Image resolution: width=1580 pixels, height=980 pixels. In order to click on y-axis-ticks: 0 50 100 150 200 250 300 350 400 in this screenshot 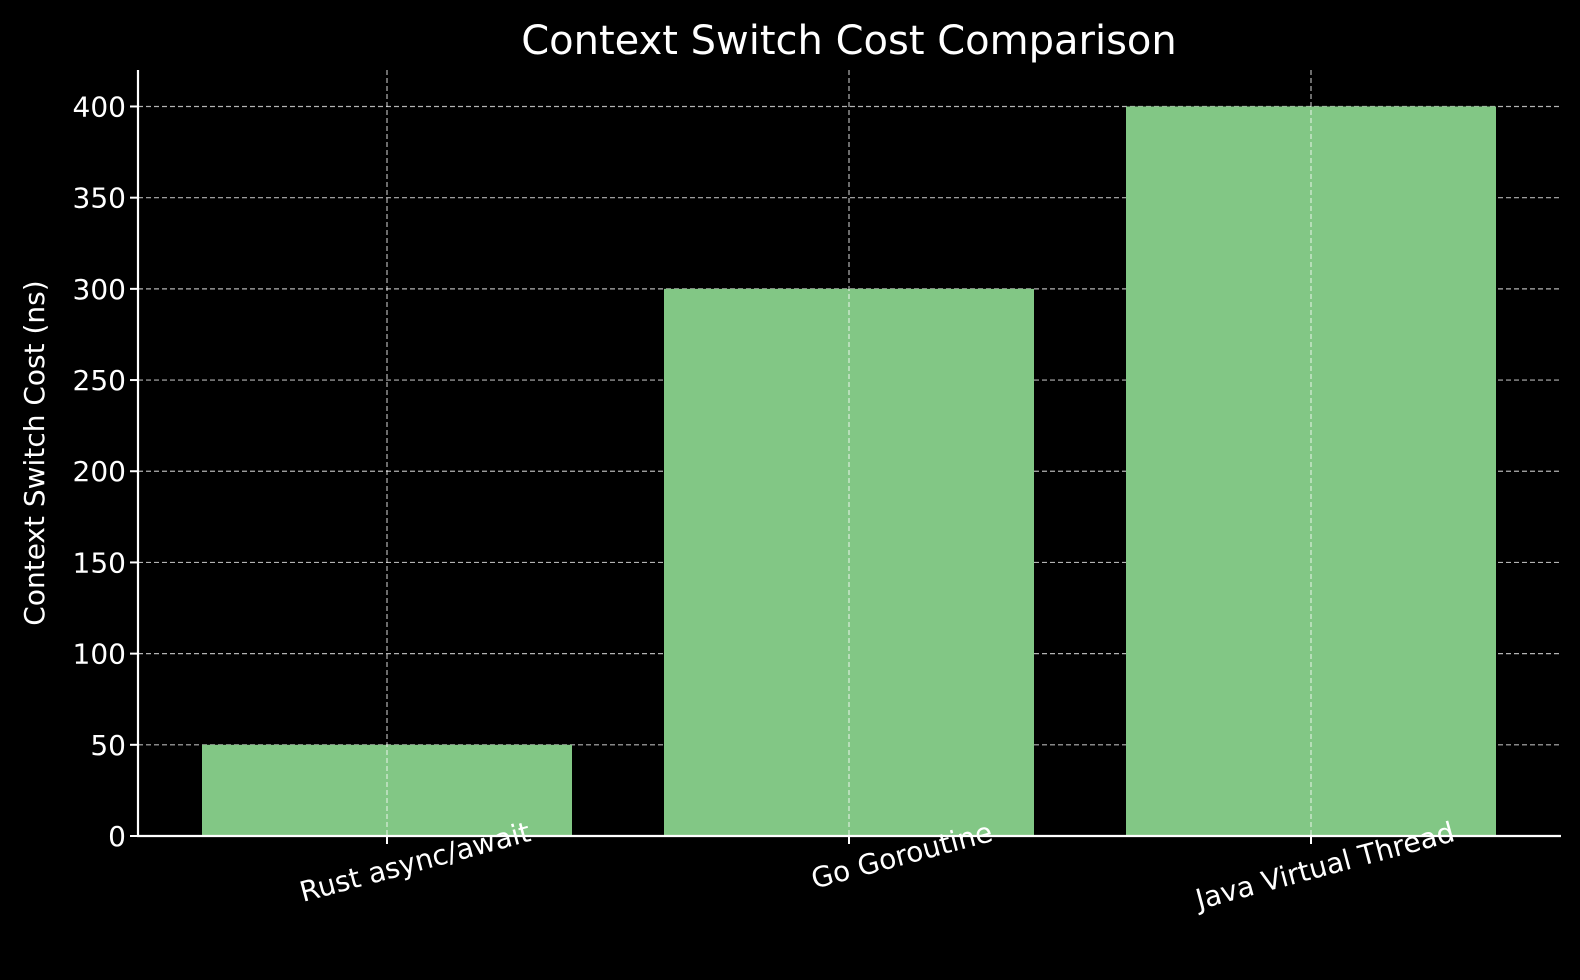, I will do `click(105, 471)`.